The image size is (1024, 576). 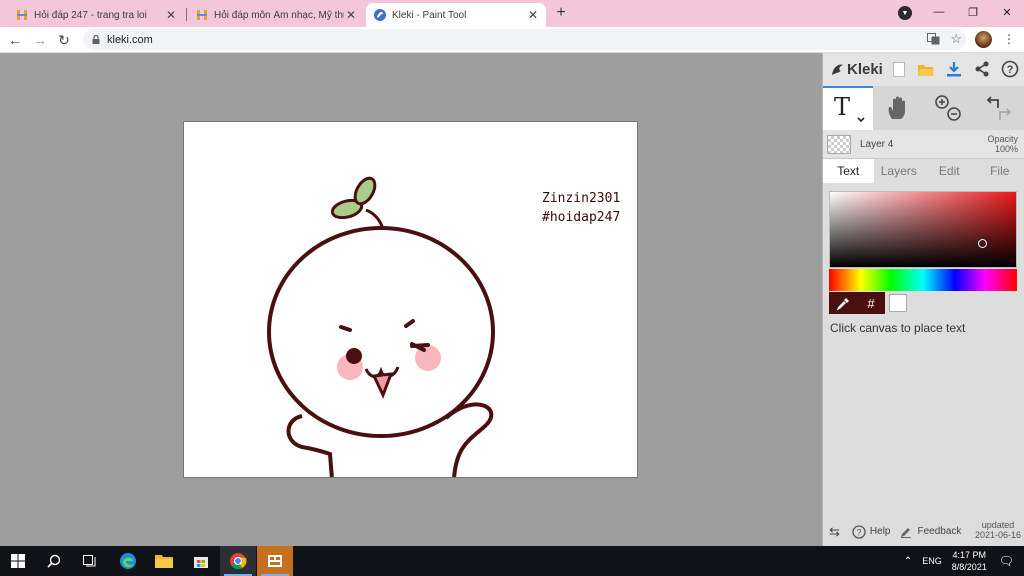 I want to click on tool-selector: T, so click(x=923, y=108).